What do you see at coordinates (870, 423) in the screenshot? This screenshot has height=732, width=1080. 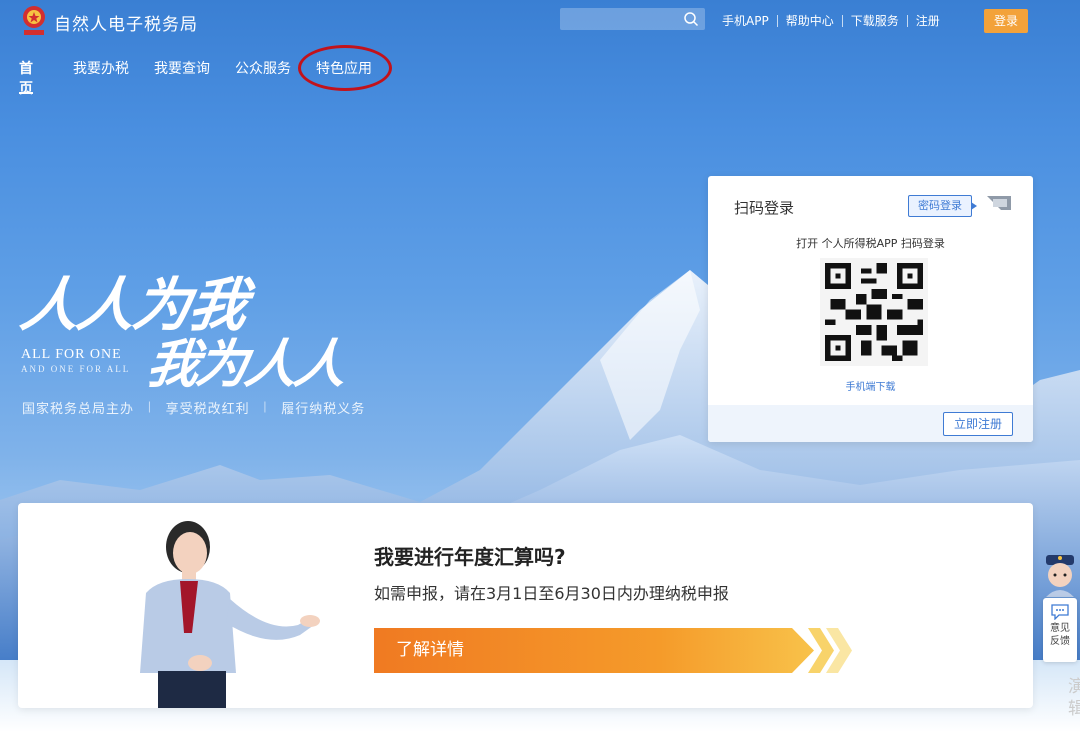 I see `login-card-footer: 立即注册` at bounding box center [870, 423].